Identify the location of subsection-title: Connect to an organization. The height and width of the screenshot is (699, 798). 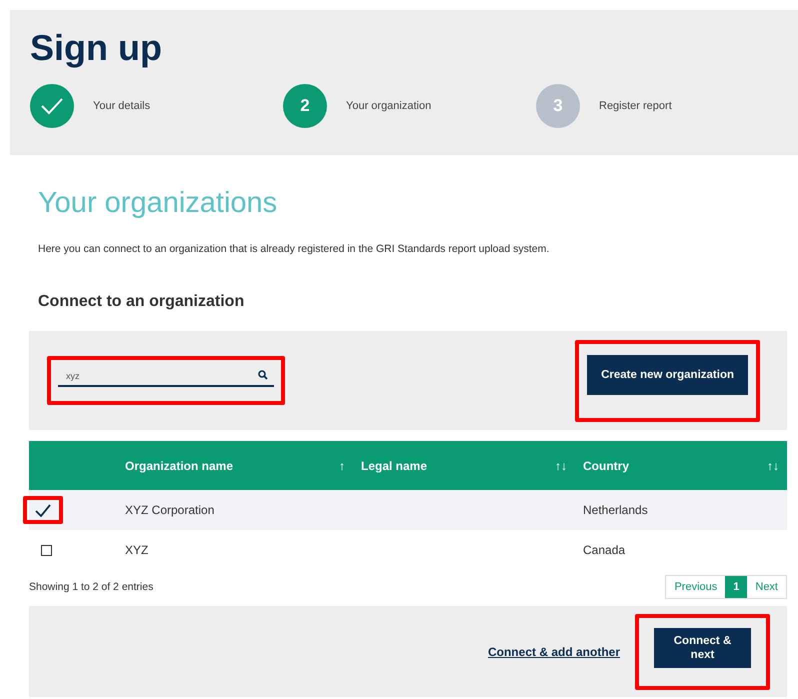
(142, 302).